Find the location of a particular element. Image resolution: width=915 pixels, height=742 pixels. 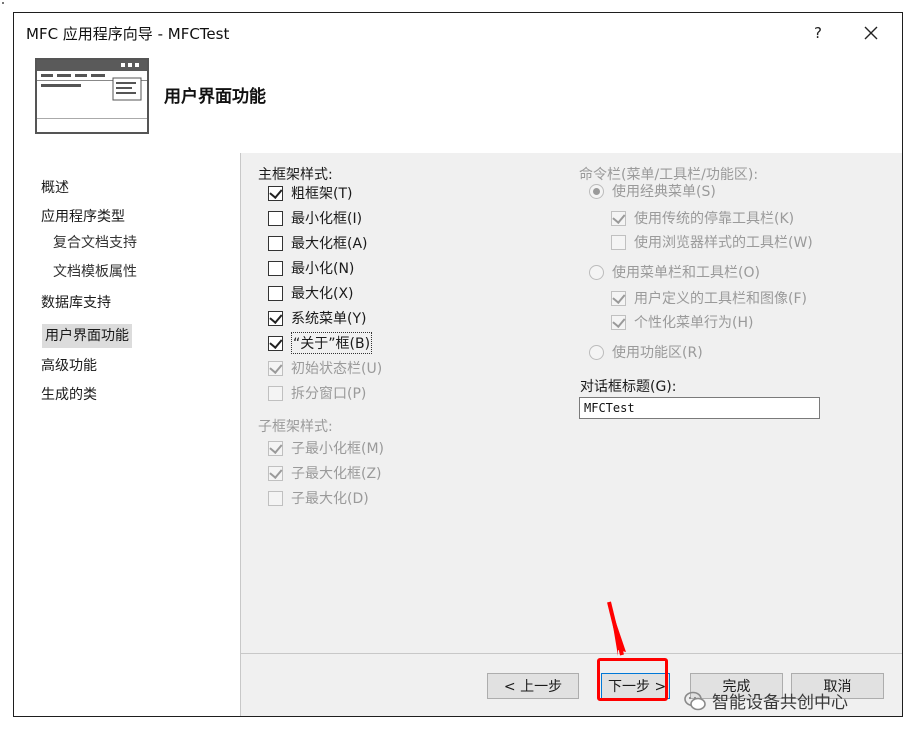

child-maximize-box-checkbox: 子最大化框(Z) is located at coordinates (325, 473).